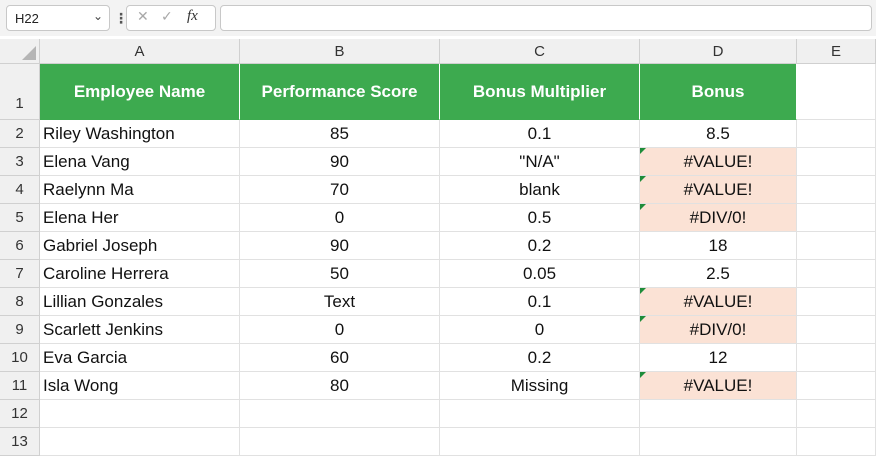  What do you see at coordinates (20, 134) in the screenshot?
I see `row-header-2: 2` at bounding box center [20, 134].